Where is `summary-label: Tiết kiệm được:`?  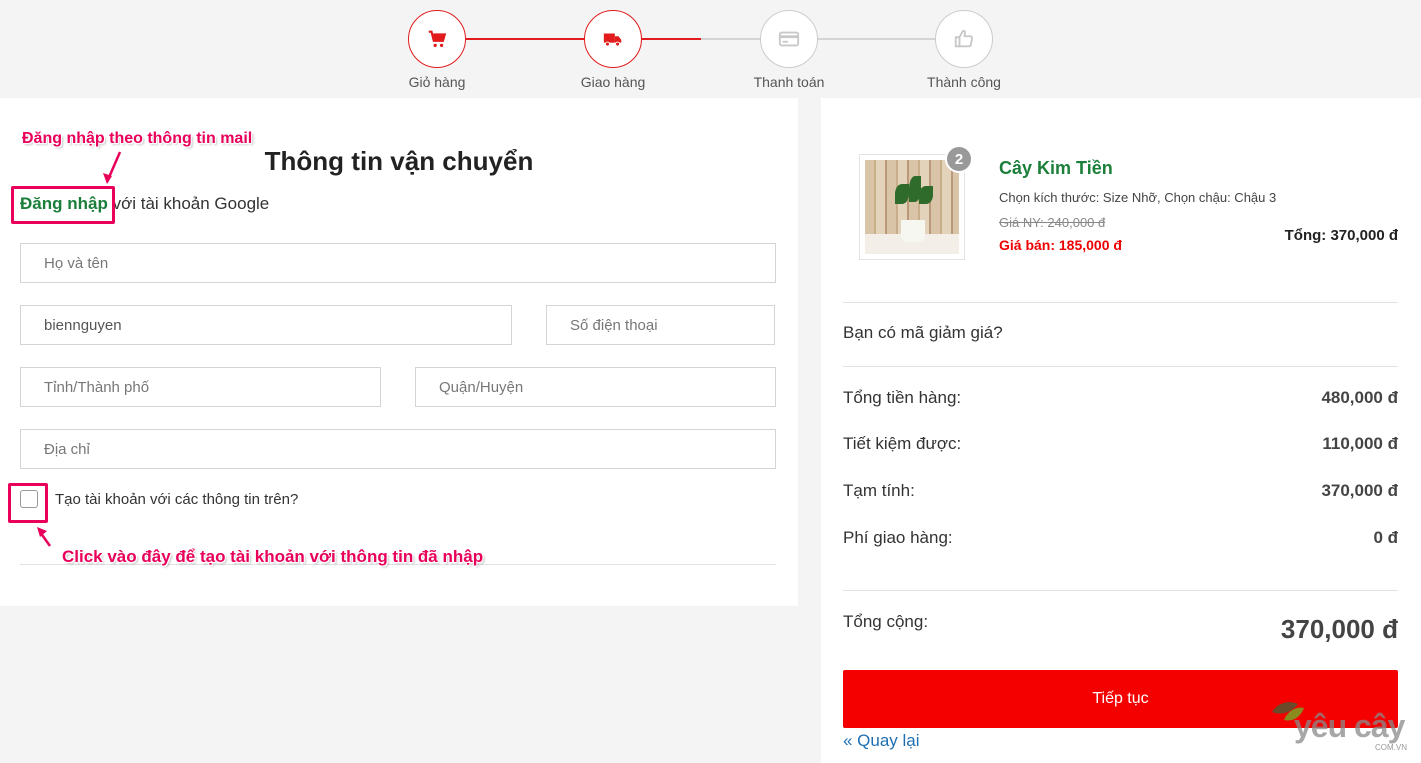 summary-label: Tiết kiệm được: is located at coordinates (902, 443).